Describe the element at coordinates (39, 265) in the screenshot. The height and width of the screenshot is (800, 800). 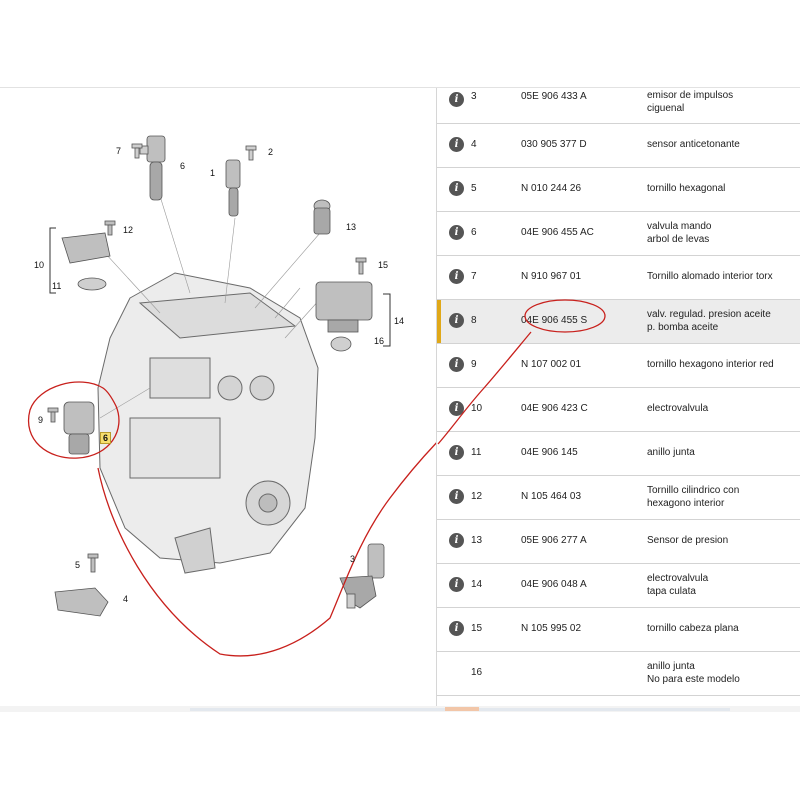
I see `callout-10: 10` at that location.